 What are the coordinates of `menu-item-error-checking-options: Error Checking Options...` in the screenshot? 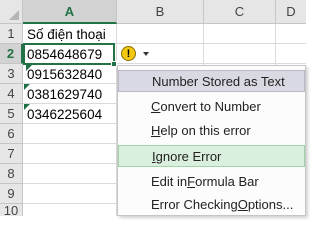 It's located at (211, 204).